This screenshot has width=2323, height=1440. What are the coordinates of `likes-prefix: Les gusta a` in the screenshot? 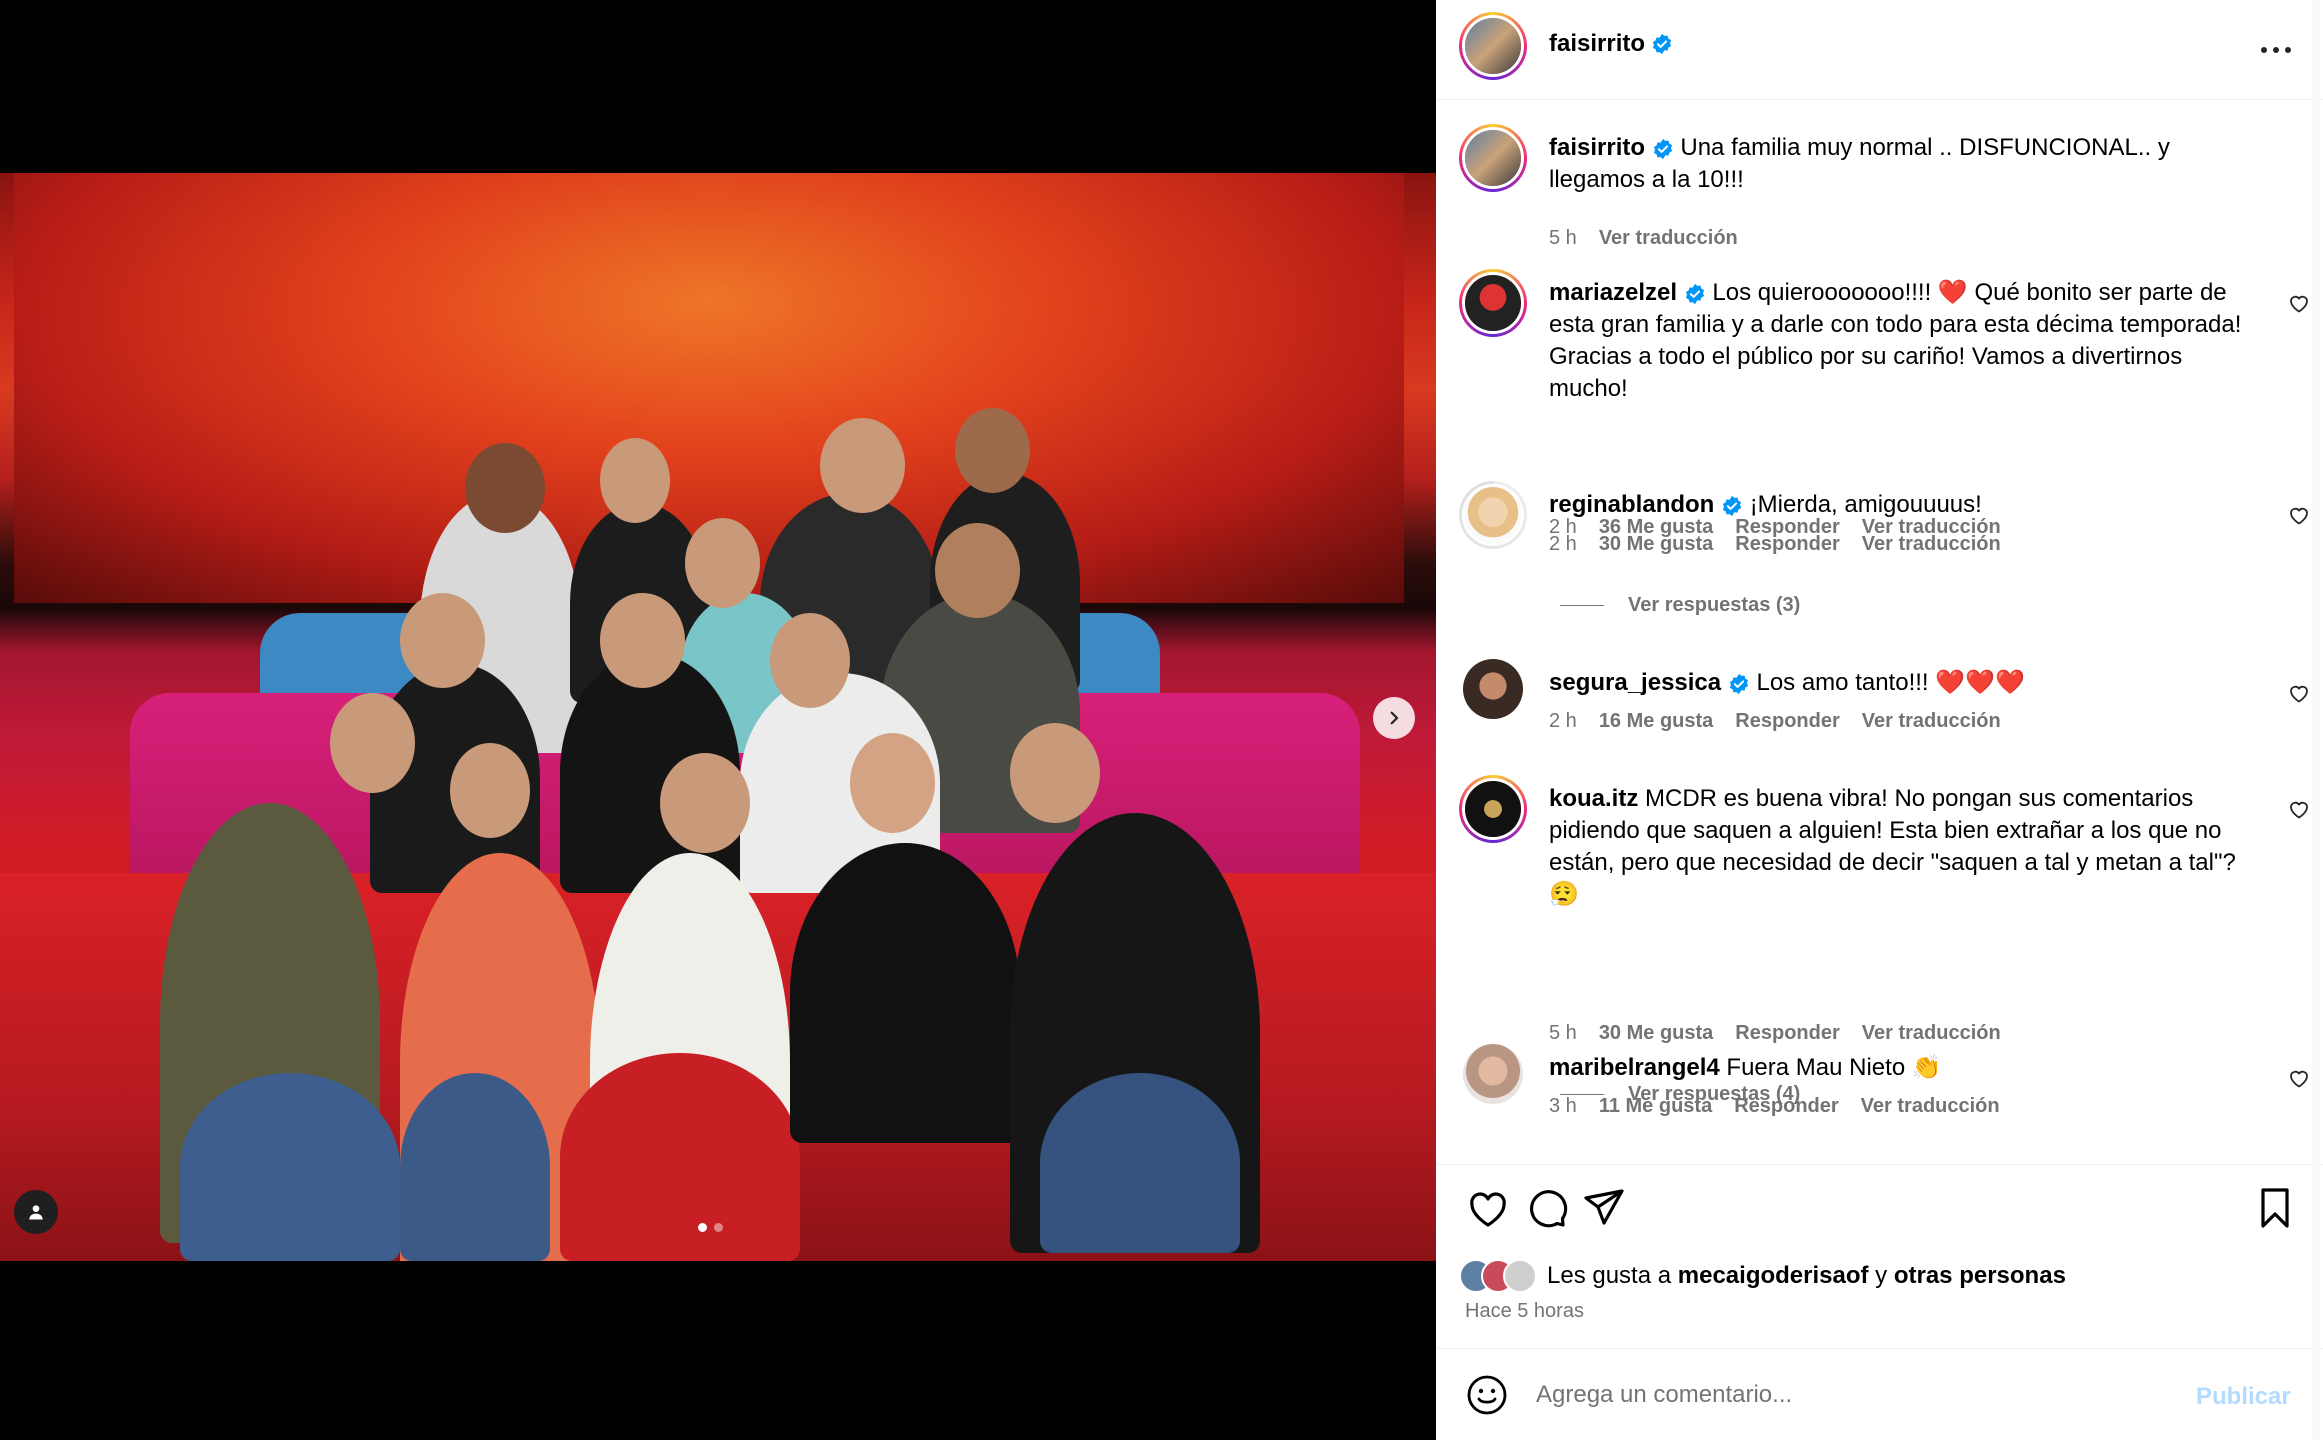 It's located at (1609, 1275).